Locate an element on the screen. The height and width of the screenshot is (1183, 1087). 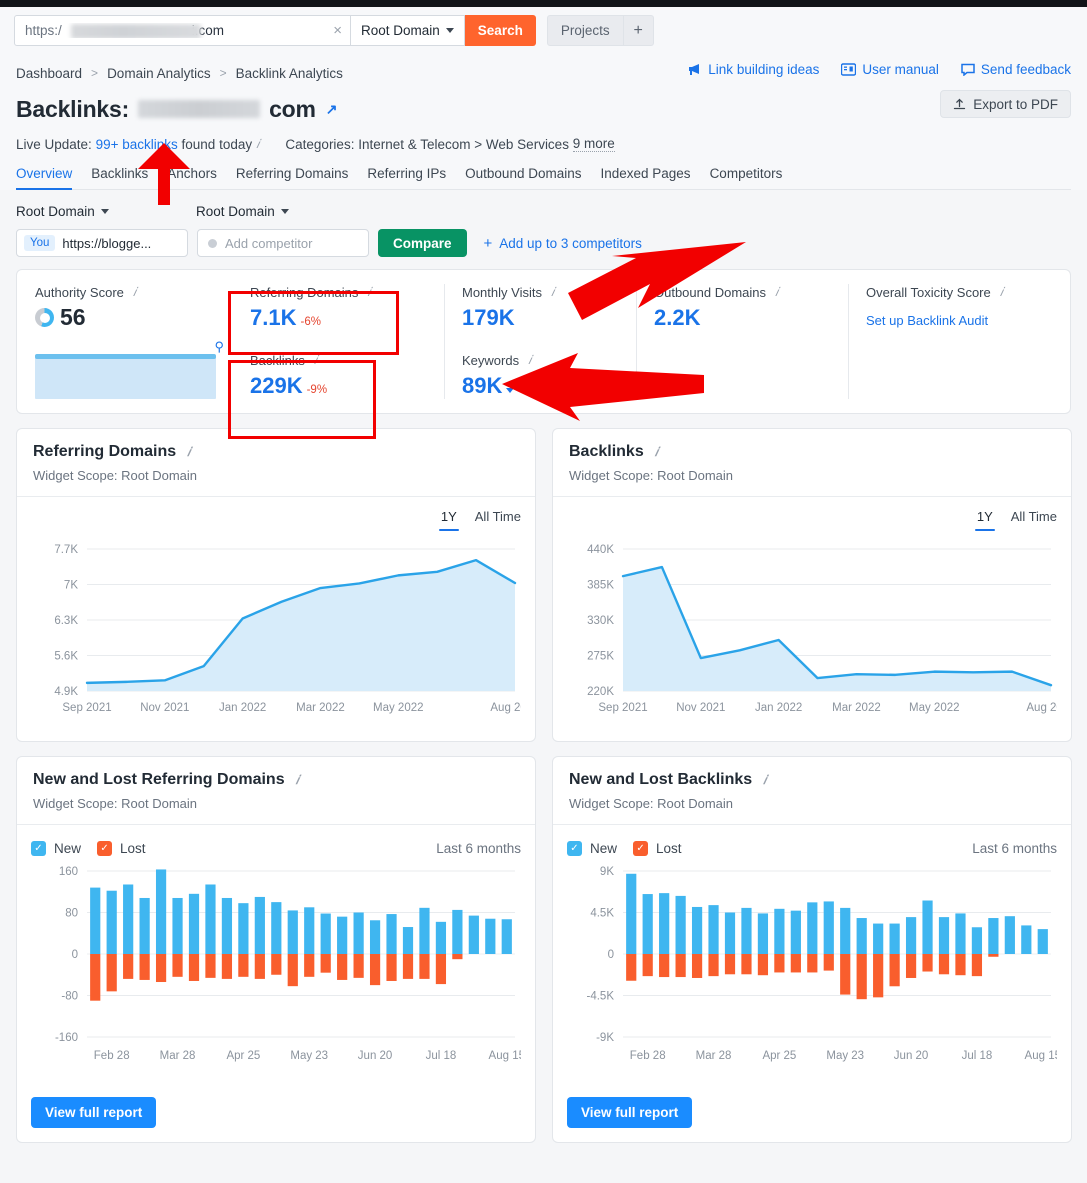
chevron-down-icon is located at coordinates (510, 390).